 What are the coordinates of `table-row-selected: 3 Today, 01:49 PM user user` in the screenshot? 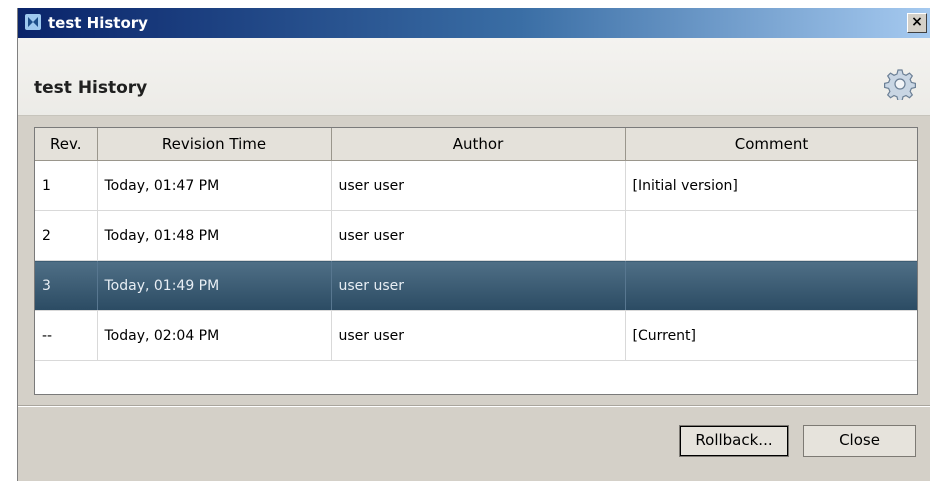 It's located at (476, 285).